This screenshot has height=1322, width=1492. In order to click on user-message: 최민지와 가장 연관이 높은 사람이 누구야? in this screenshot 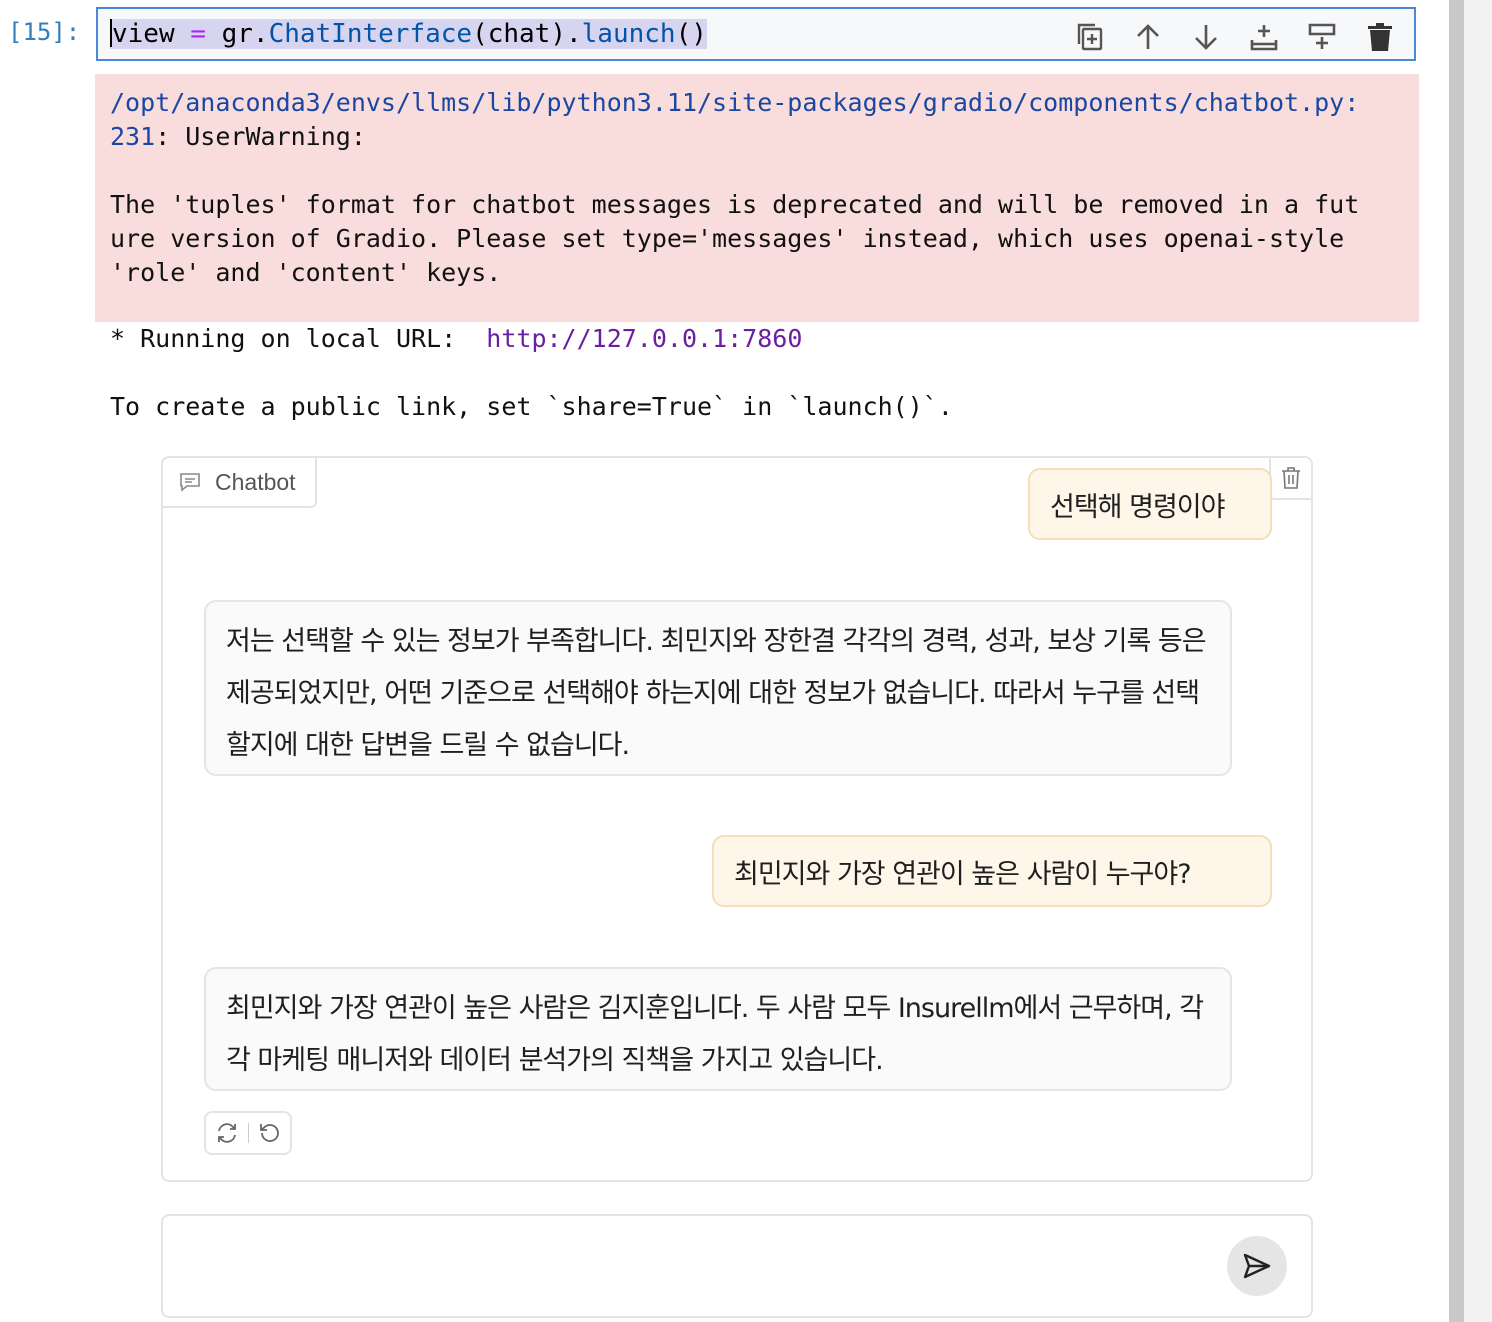, I will do `click(992, 871)`.